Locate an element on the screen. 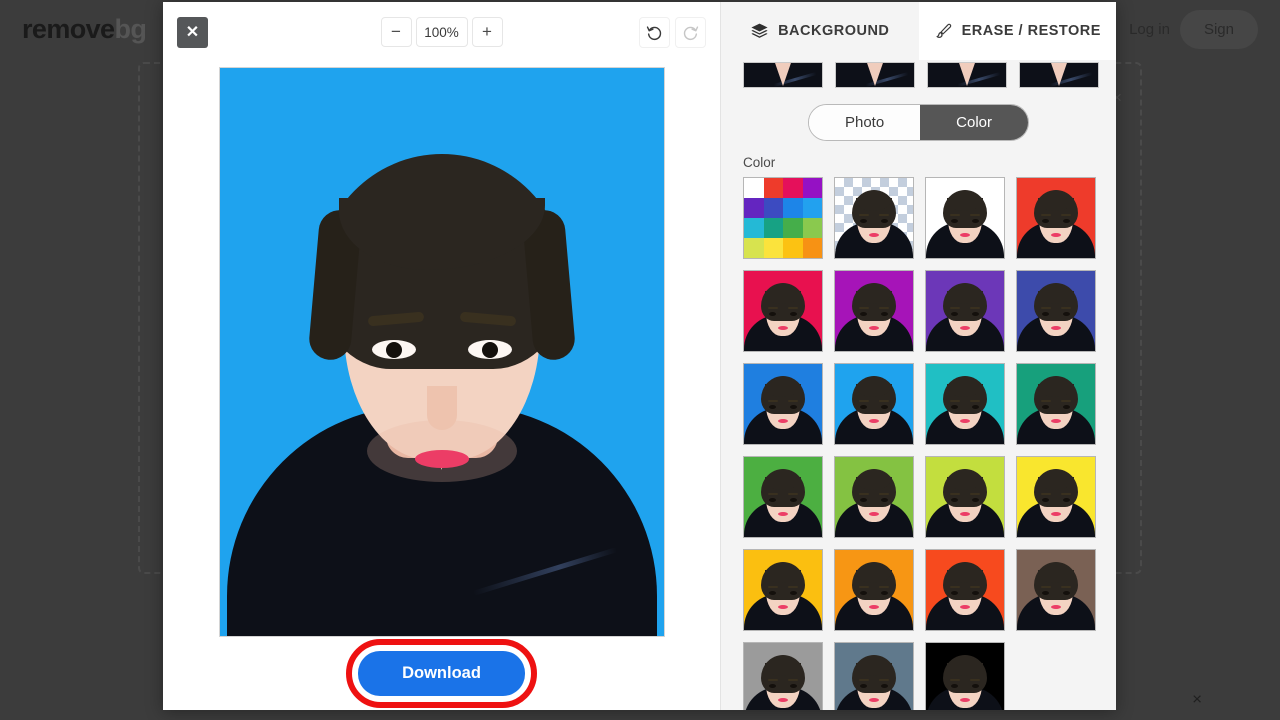  color-swatch-black is located at coordinates (965, 676).